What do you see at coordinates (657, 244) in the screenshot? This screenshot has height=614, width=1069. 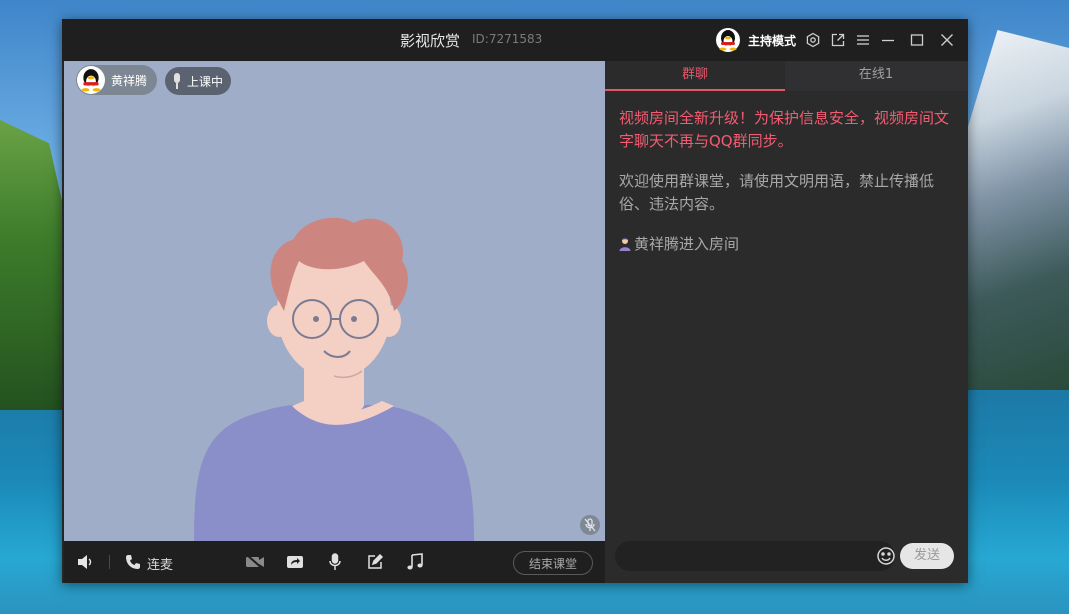 I see `join-user-name: 黄祥腾` at bounding box center [657, 244].